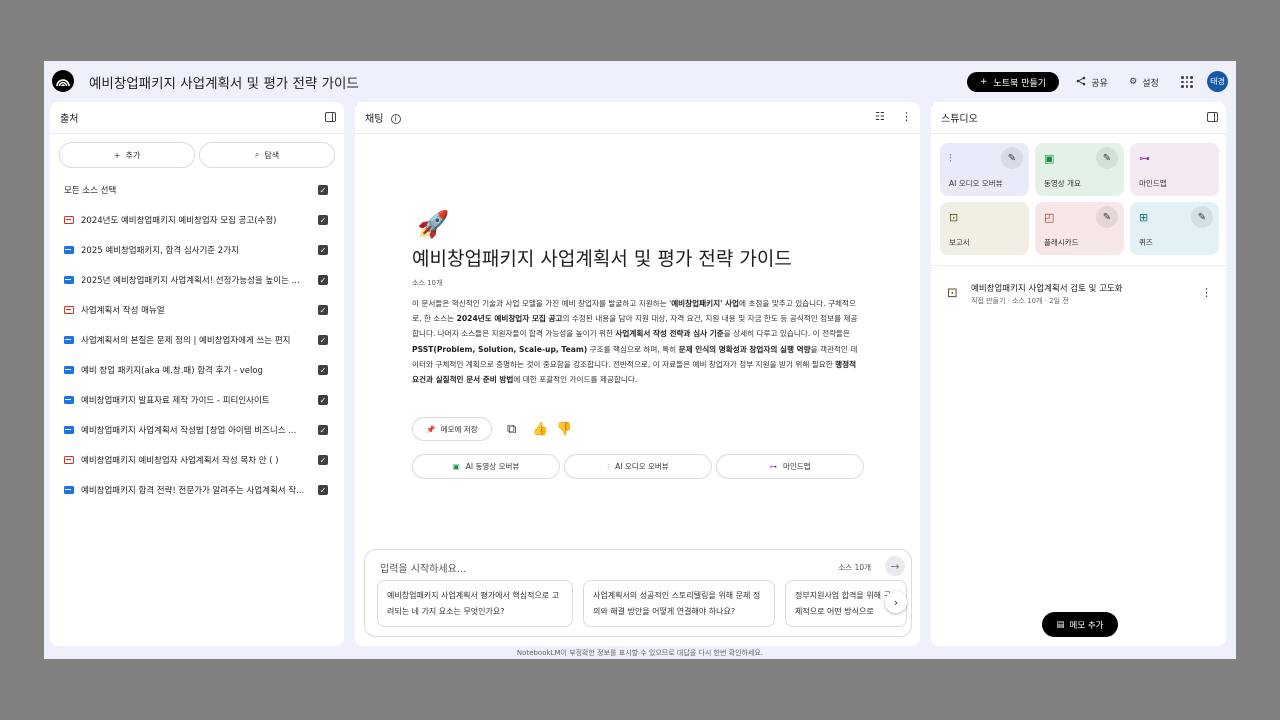 This screenshot has height=720, width=1280. What do you see at coordinates (564, 429) in the screenshot?
I see `thumbs-down-icon: 👎` at bounding box center [564, 429].